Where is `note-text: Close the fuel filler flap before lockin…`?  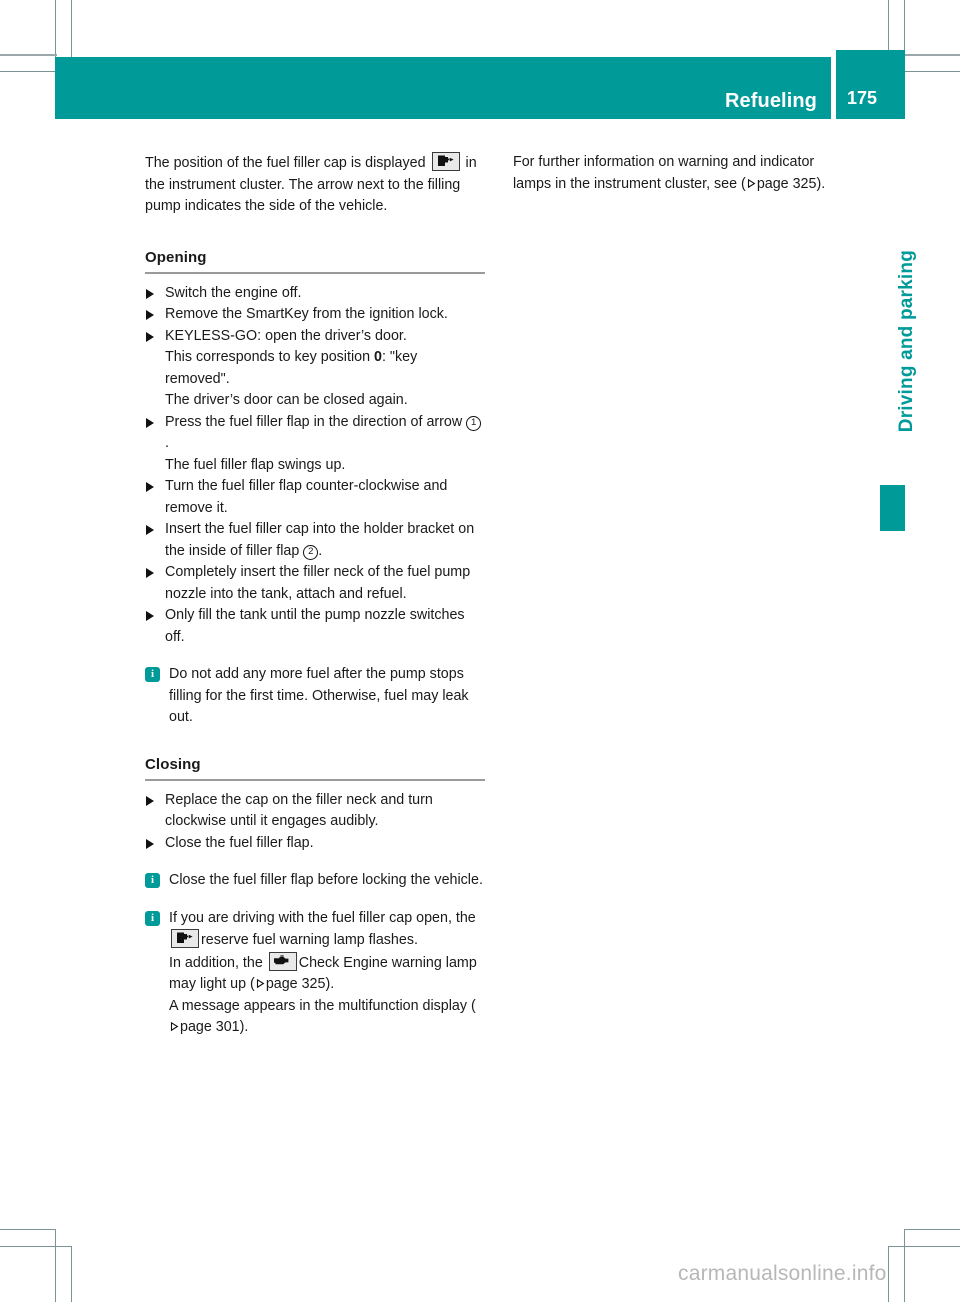
note-text: Close the fuel filler flap before lockin… is located at coordinates (326, 880).